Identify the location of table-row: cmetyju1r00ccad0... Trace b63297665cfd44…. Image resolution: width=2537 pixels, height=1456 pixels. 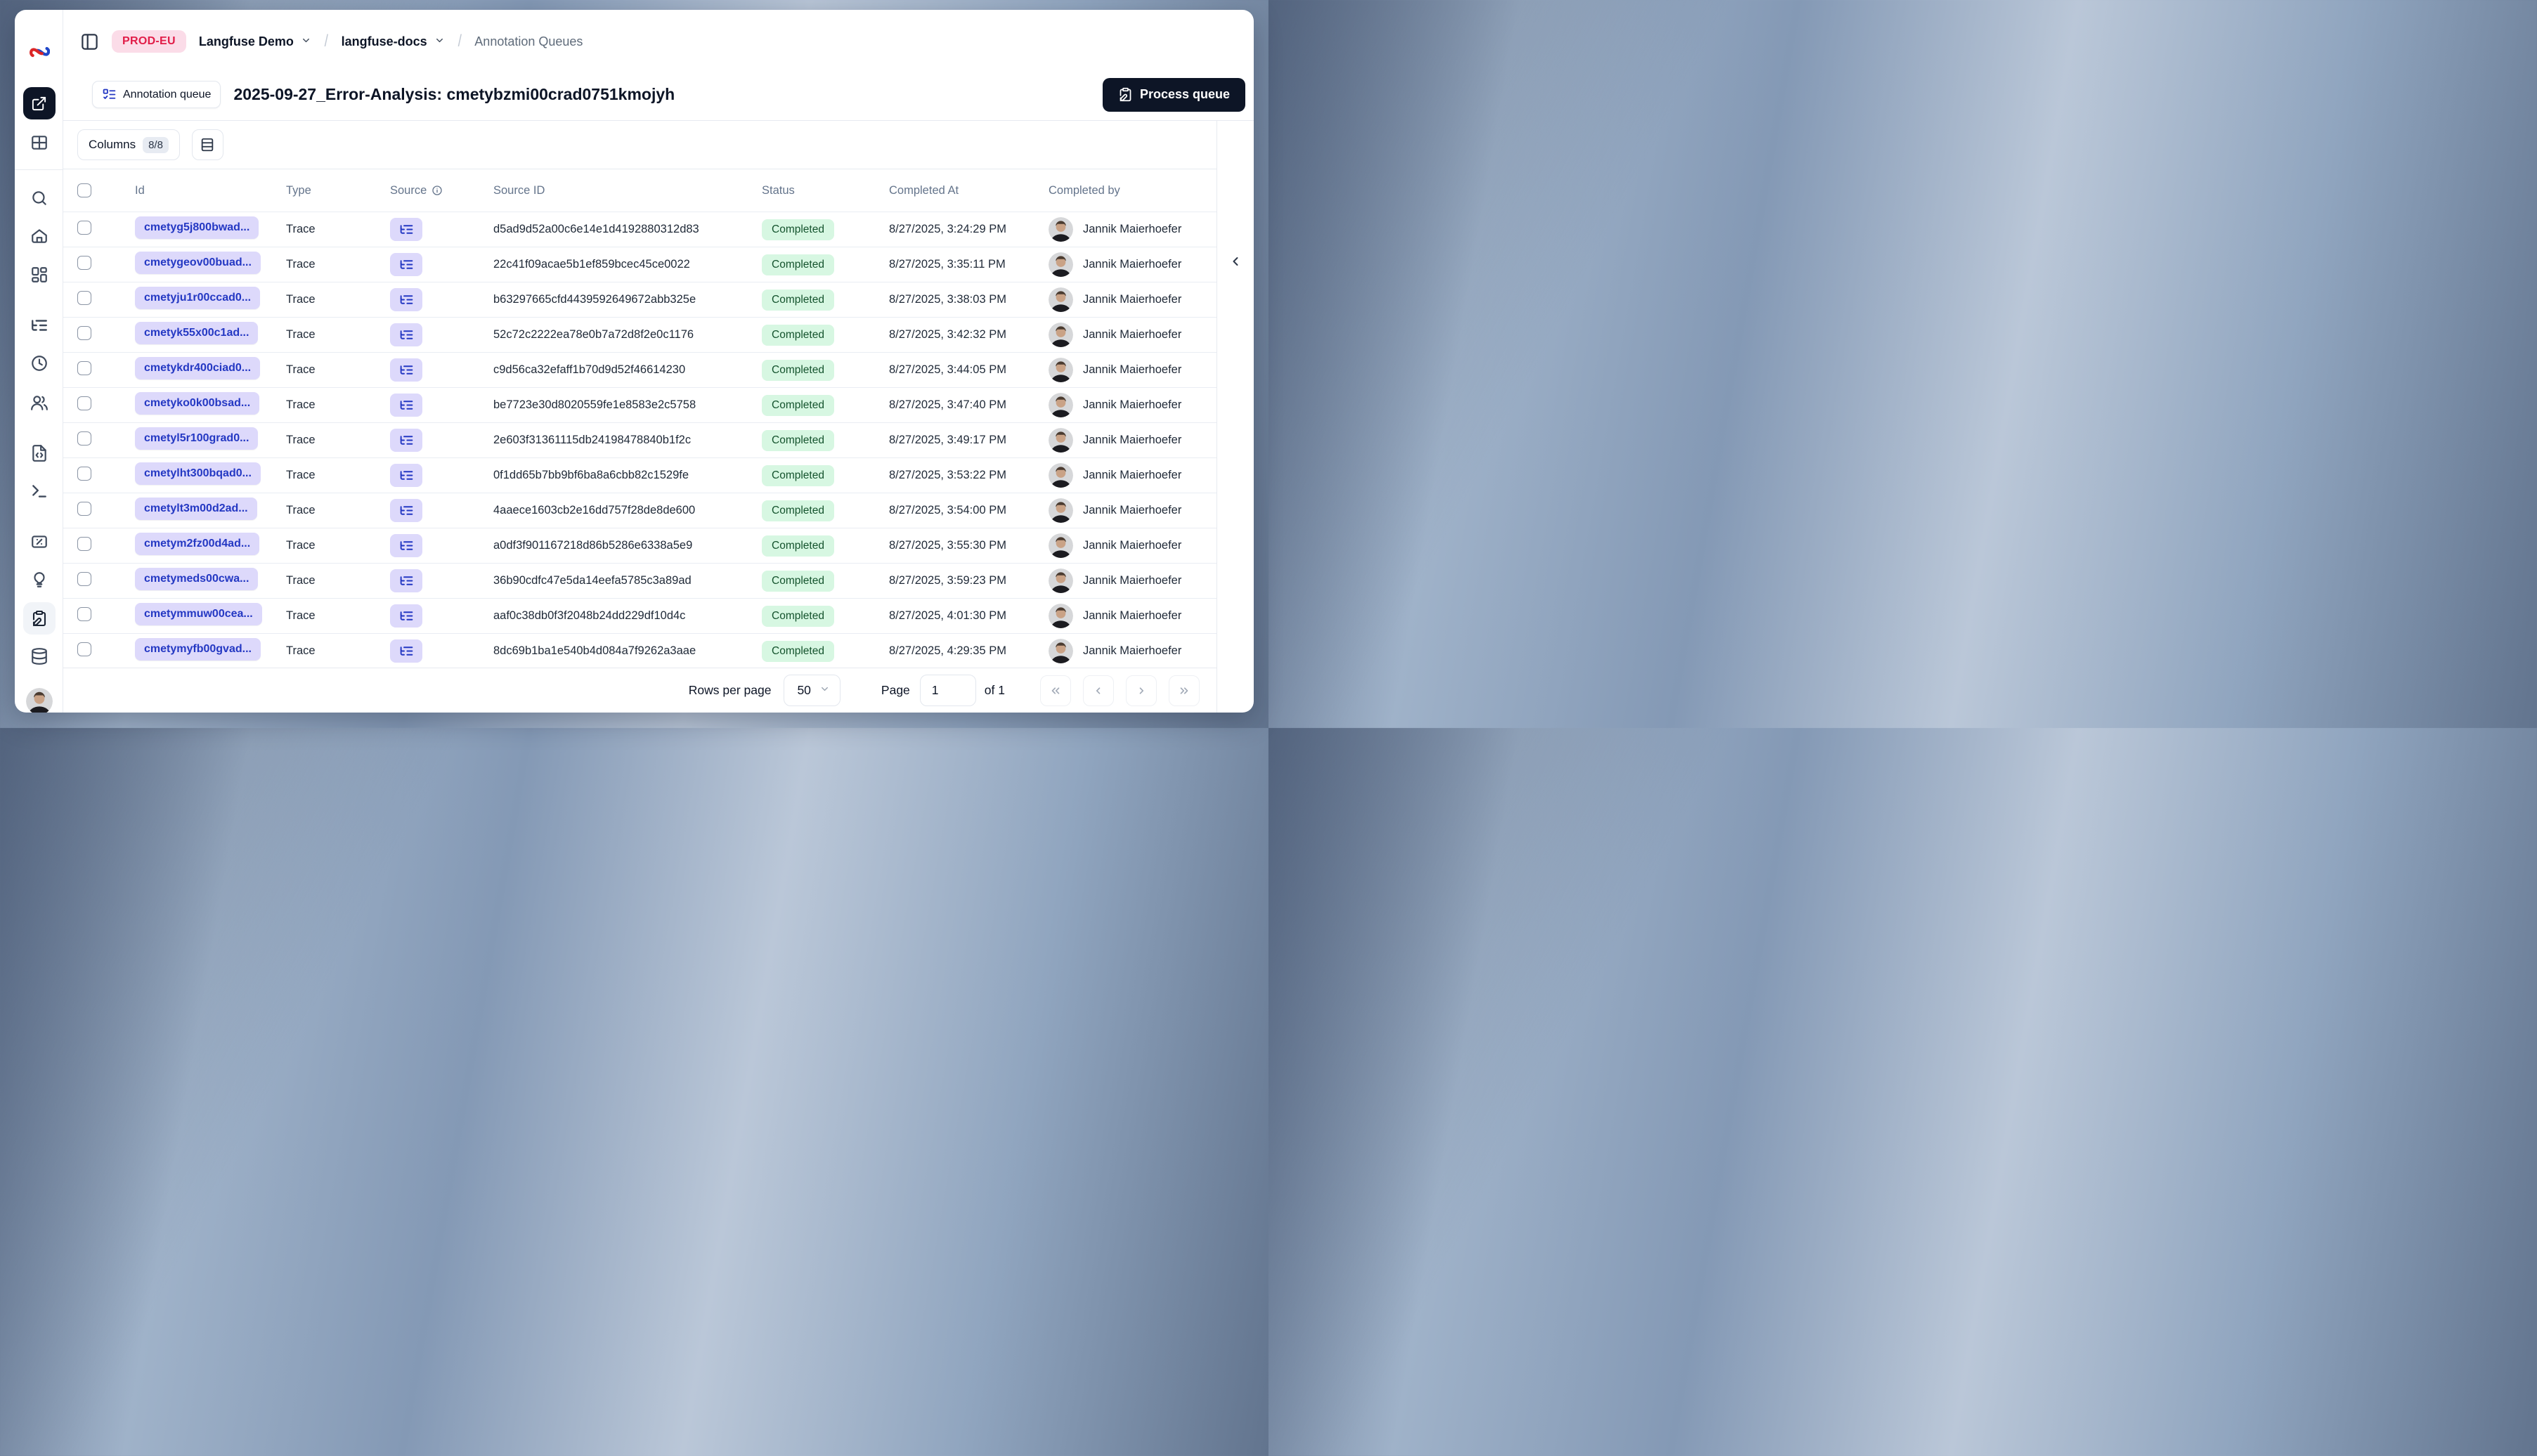
(640, 299).